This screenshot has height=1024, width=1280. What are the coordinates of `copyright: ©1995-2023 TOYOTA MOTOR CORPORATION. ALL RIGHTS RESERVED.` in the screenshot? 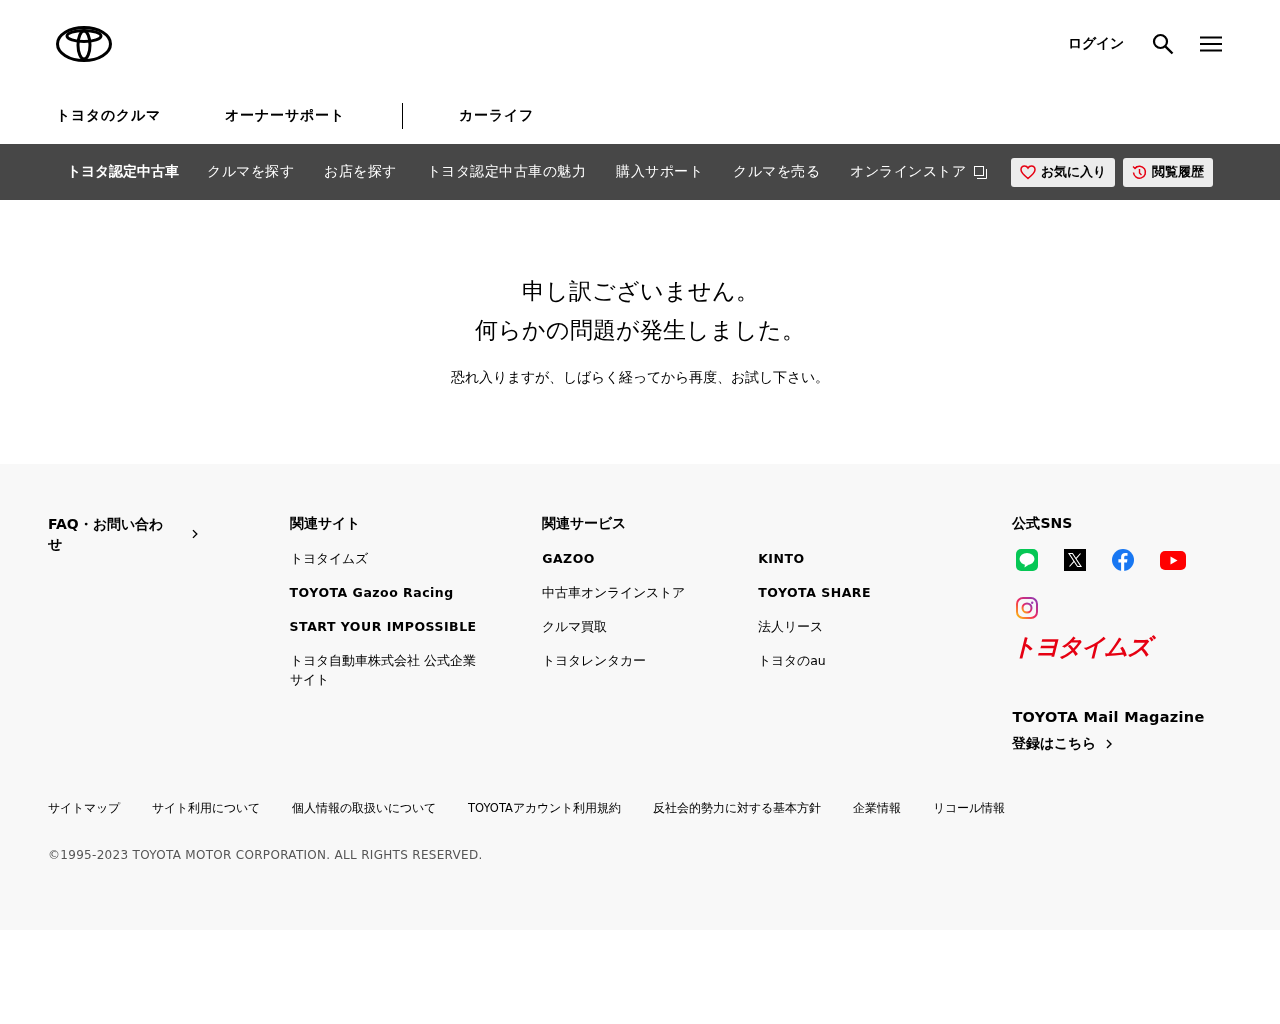 It's located at (266, 855).